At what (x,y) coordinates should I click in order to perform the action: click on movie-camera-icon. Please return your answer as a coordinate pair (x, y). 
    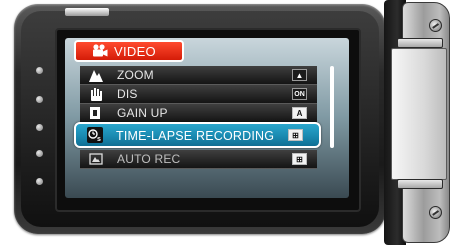
    Looking at the image, I should click on (100, 50).